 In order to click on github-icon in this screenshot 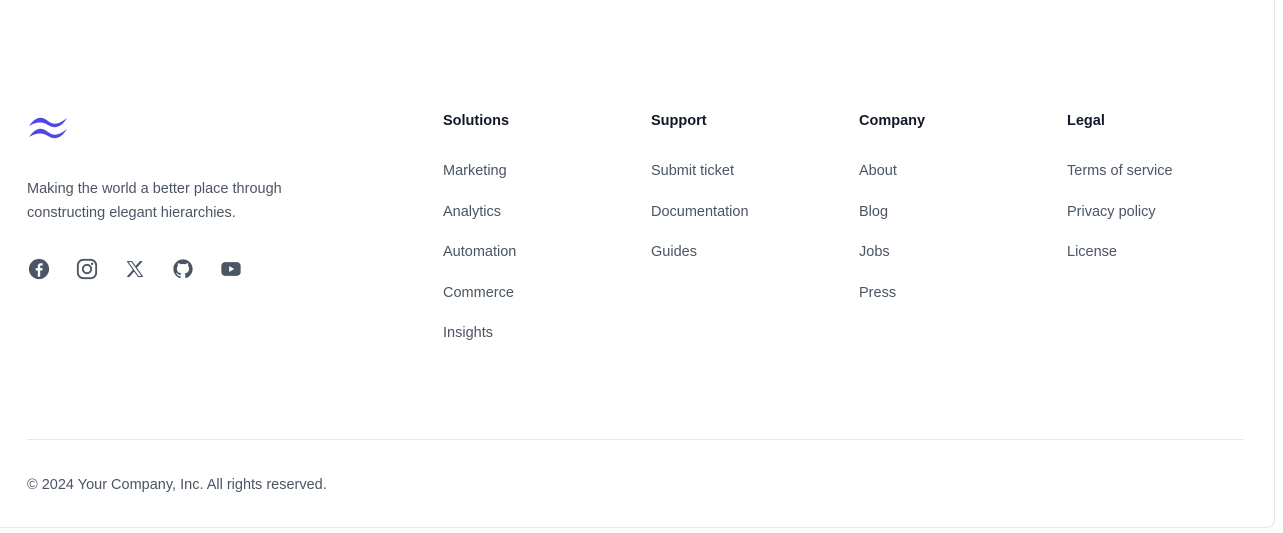, I will do `click(183, 269)`.